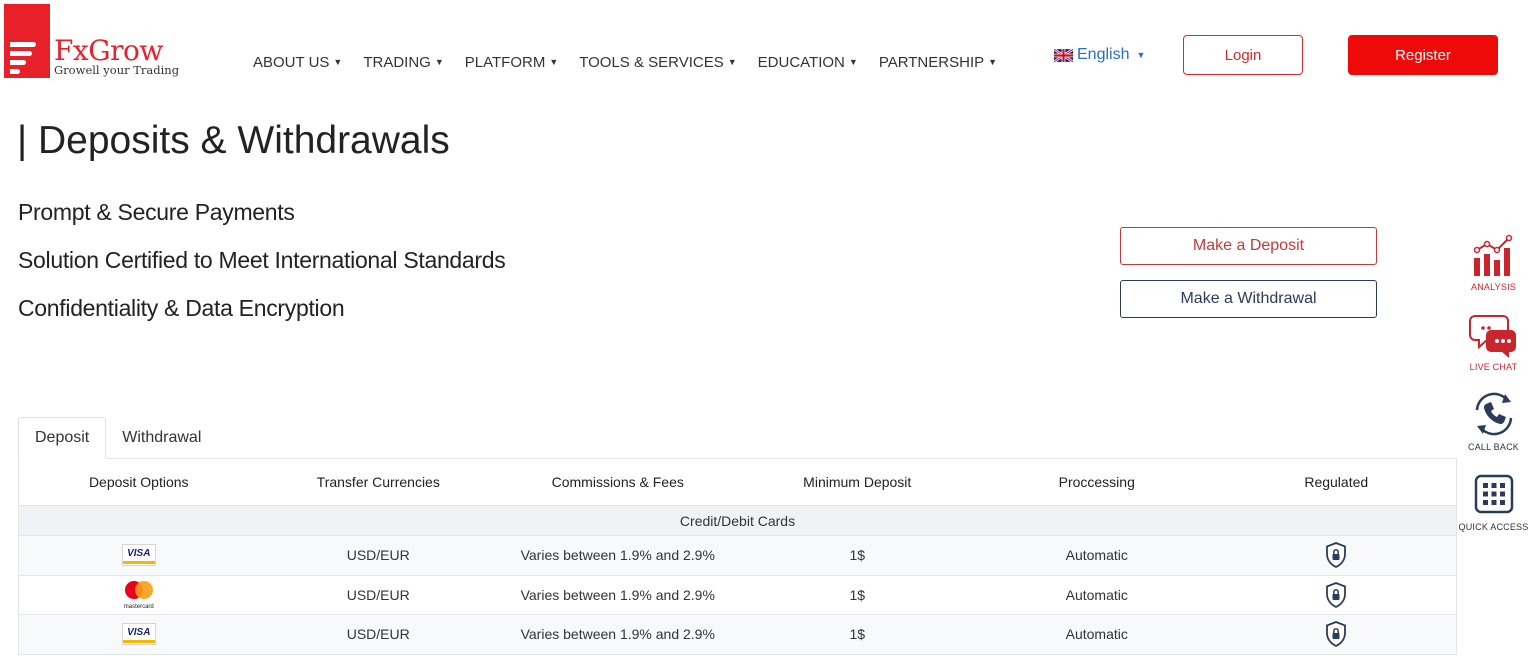 The width and height of the screenshot is (1529, 659). I want to click on deposit-option-cell: mastercard, so click(139, 595).